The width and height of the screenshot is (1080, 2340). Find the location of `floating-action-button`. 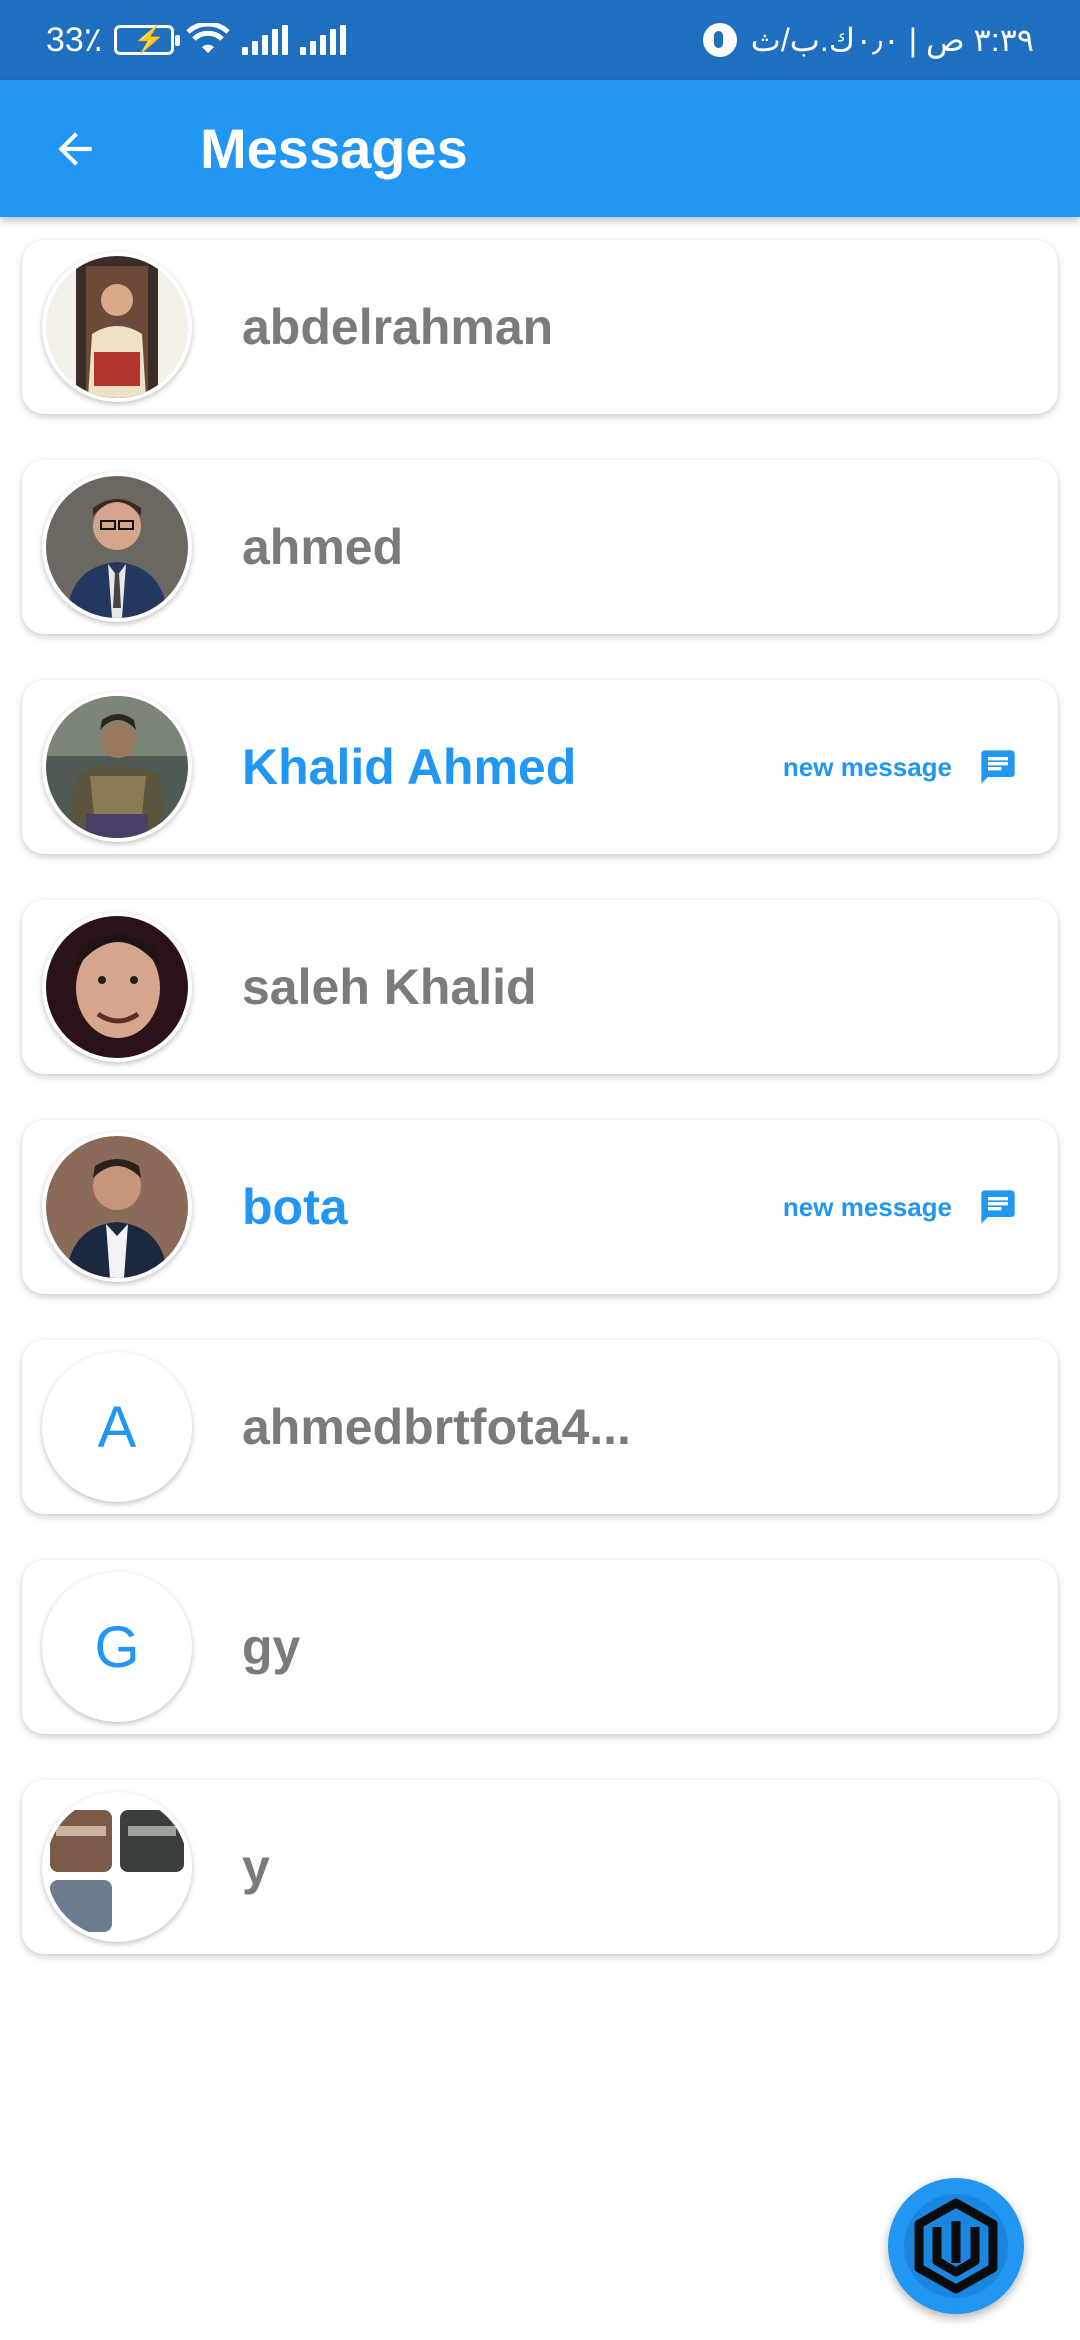

floating-action-button is located at coordinates (956, 2246).